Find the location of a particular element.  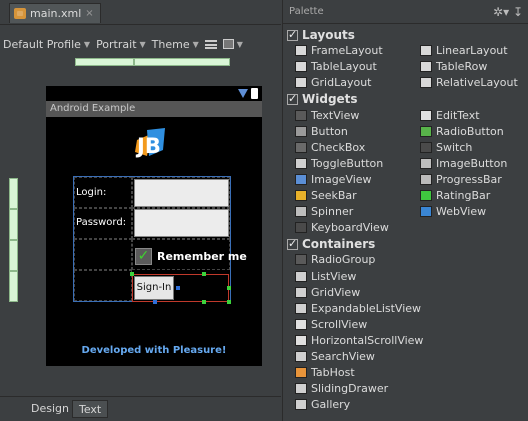

radio-button-icon is located at coordinates (426, 131).